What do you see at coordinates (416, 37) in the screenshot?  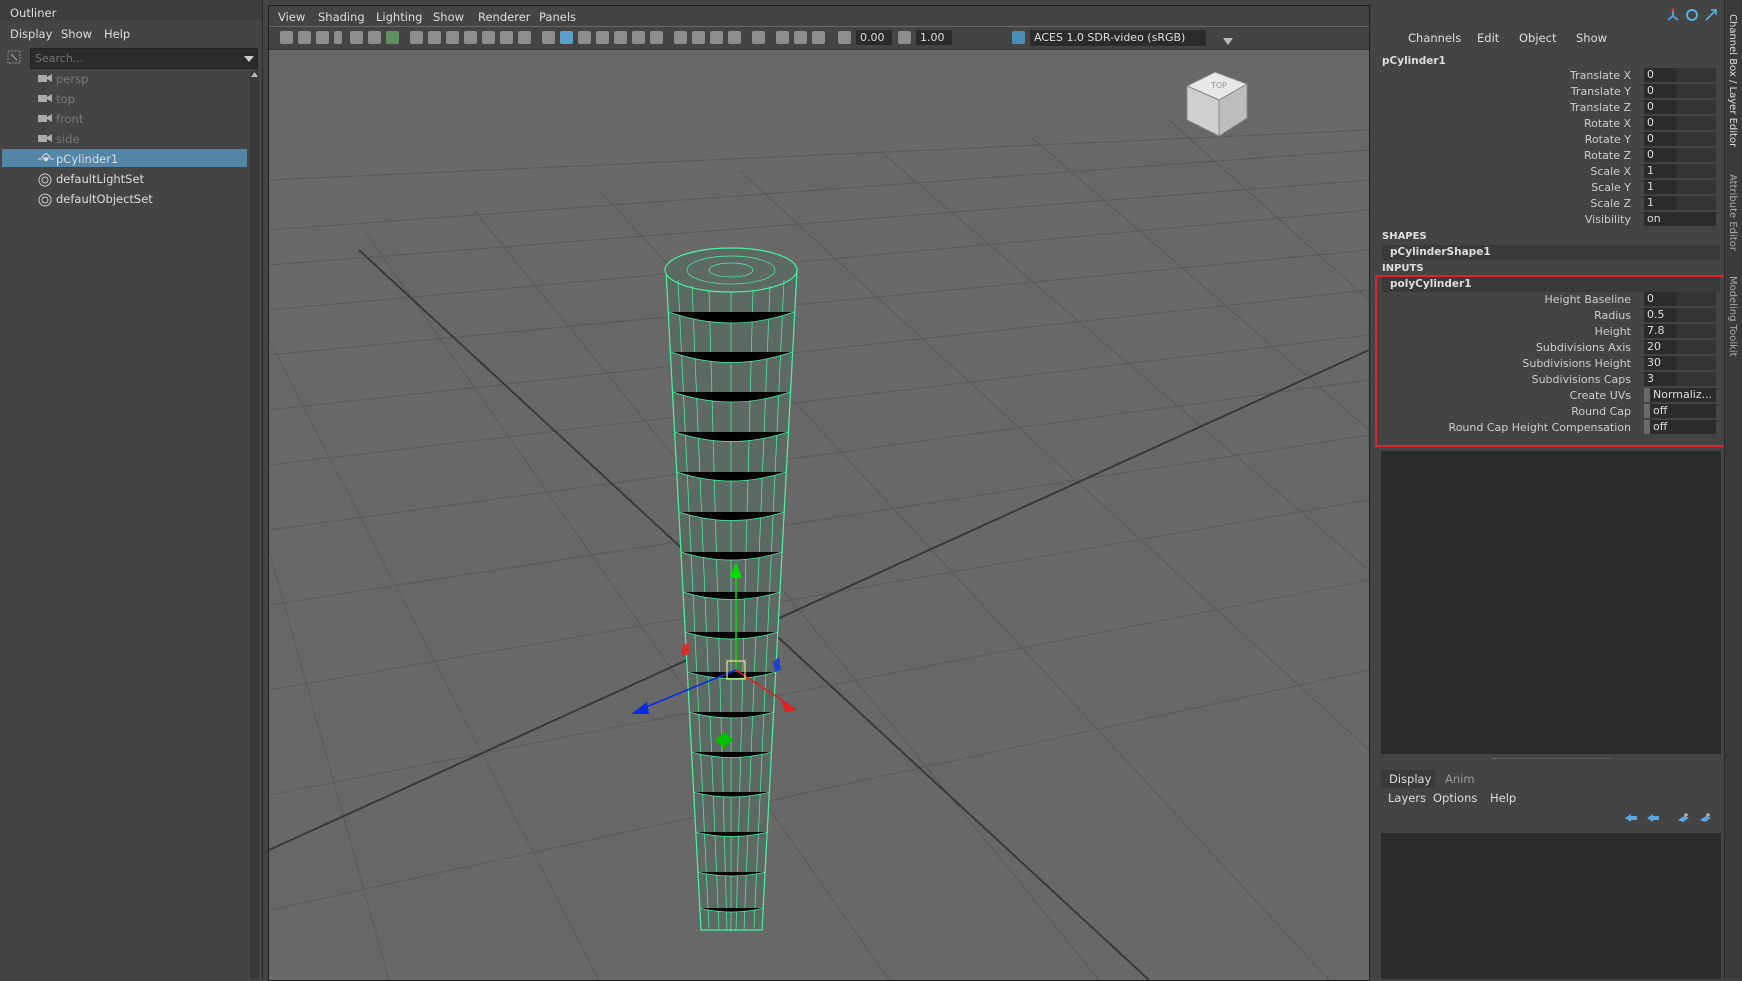 I see `grid-icon` at bounding box center [416, 37].